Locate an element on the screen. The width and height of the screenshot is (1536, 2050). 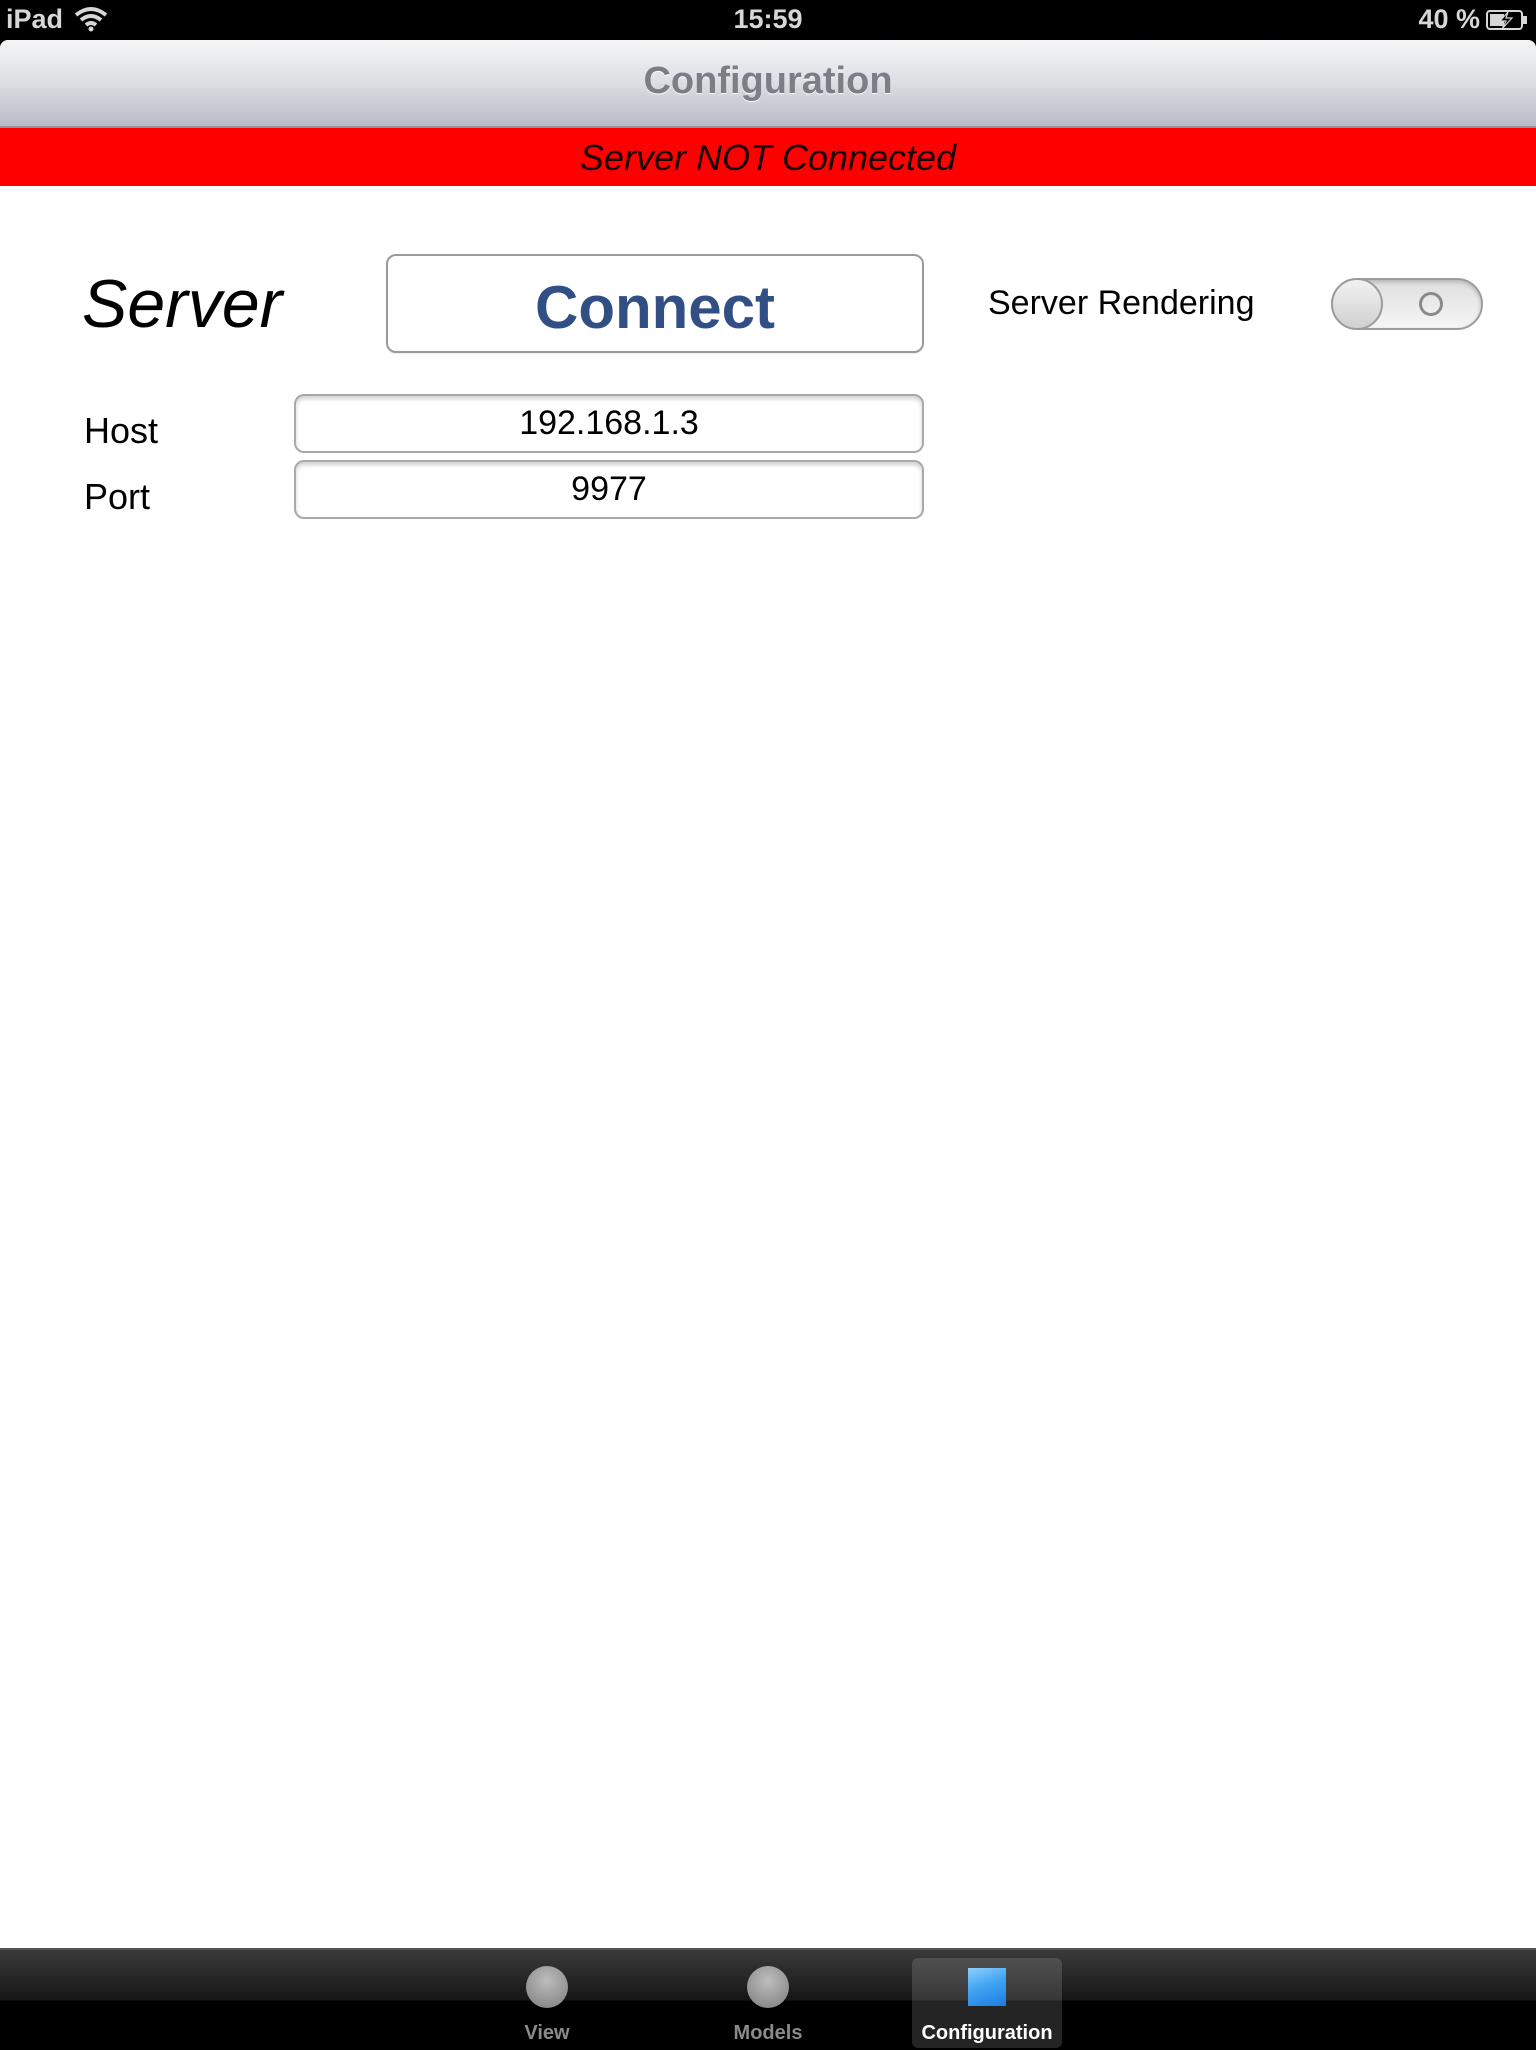
navigation-bar: Configuration is located at coordinates (768, 84).